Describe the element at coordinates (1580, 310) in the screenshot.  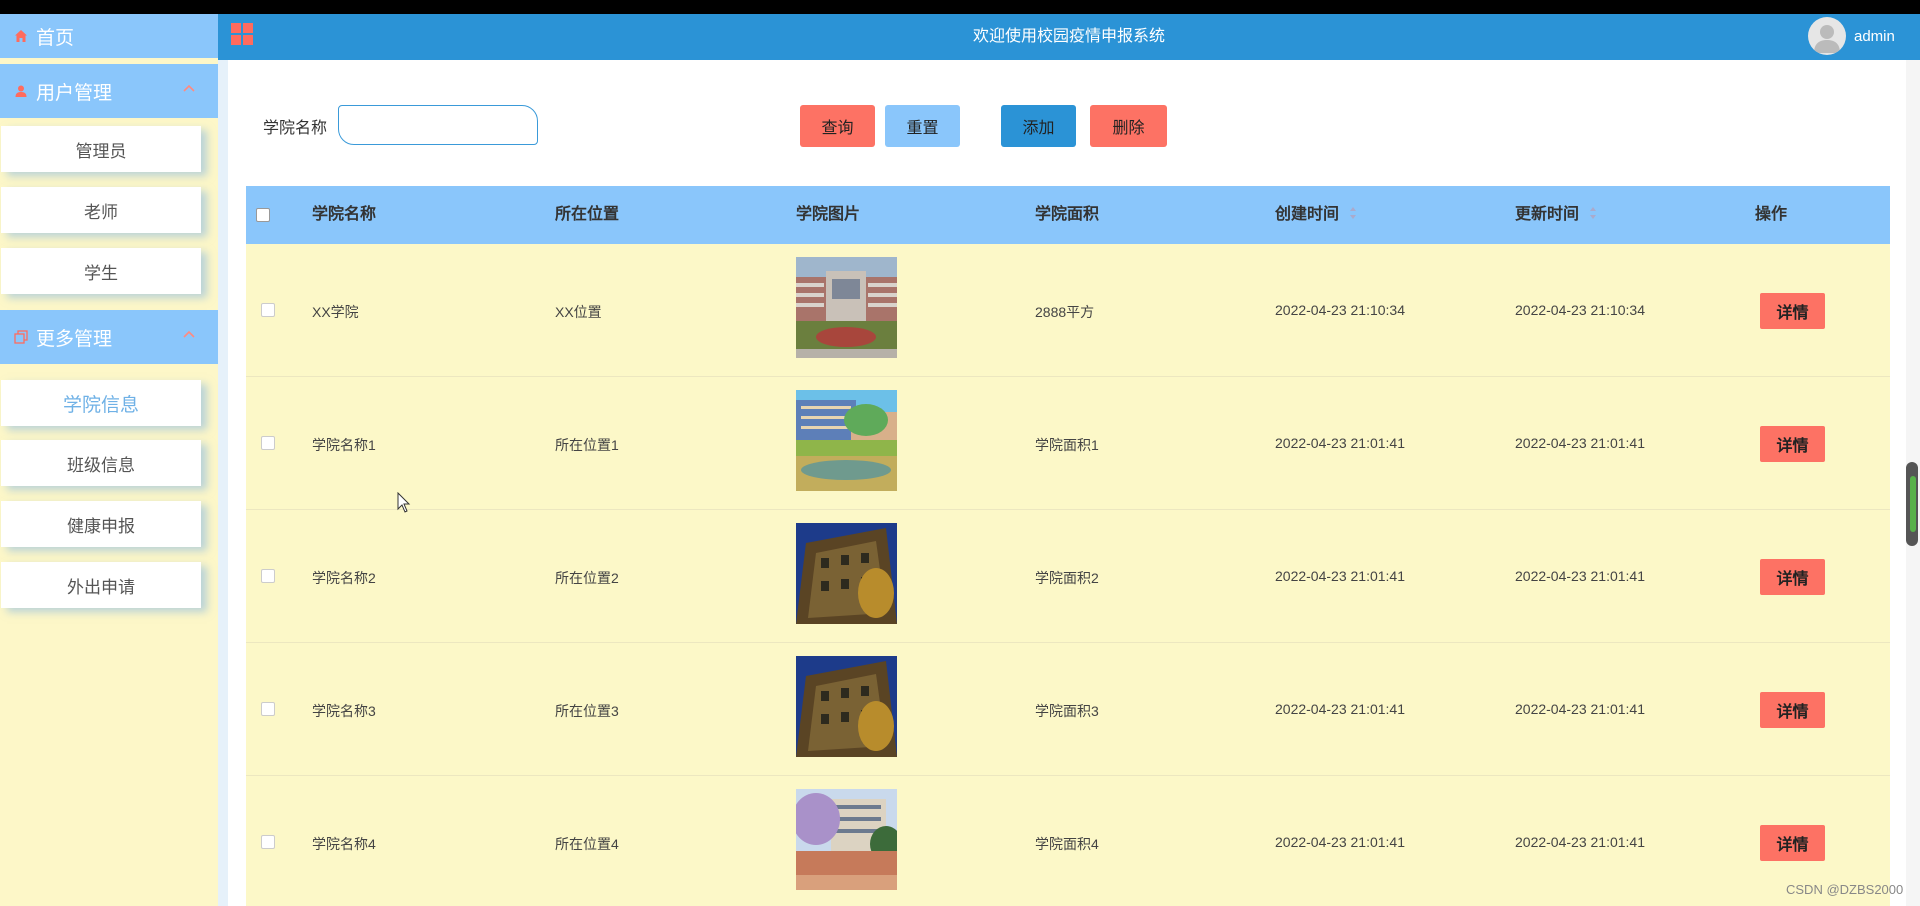
I see `cell-updated: 2022-04-23 21:10:34` at that location.